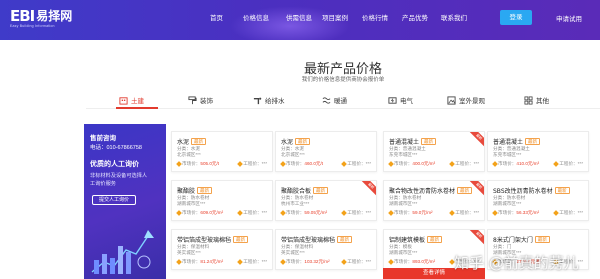  I want to click on tab-label: 装饰, so click(206, 101).